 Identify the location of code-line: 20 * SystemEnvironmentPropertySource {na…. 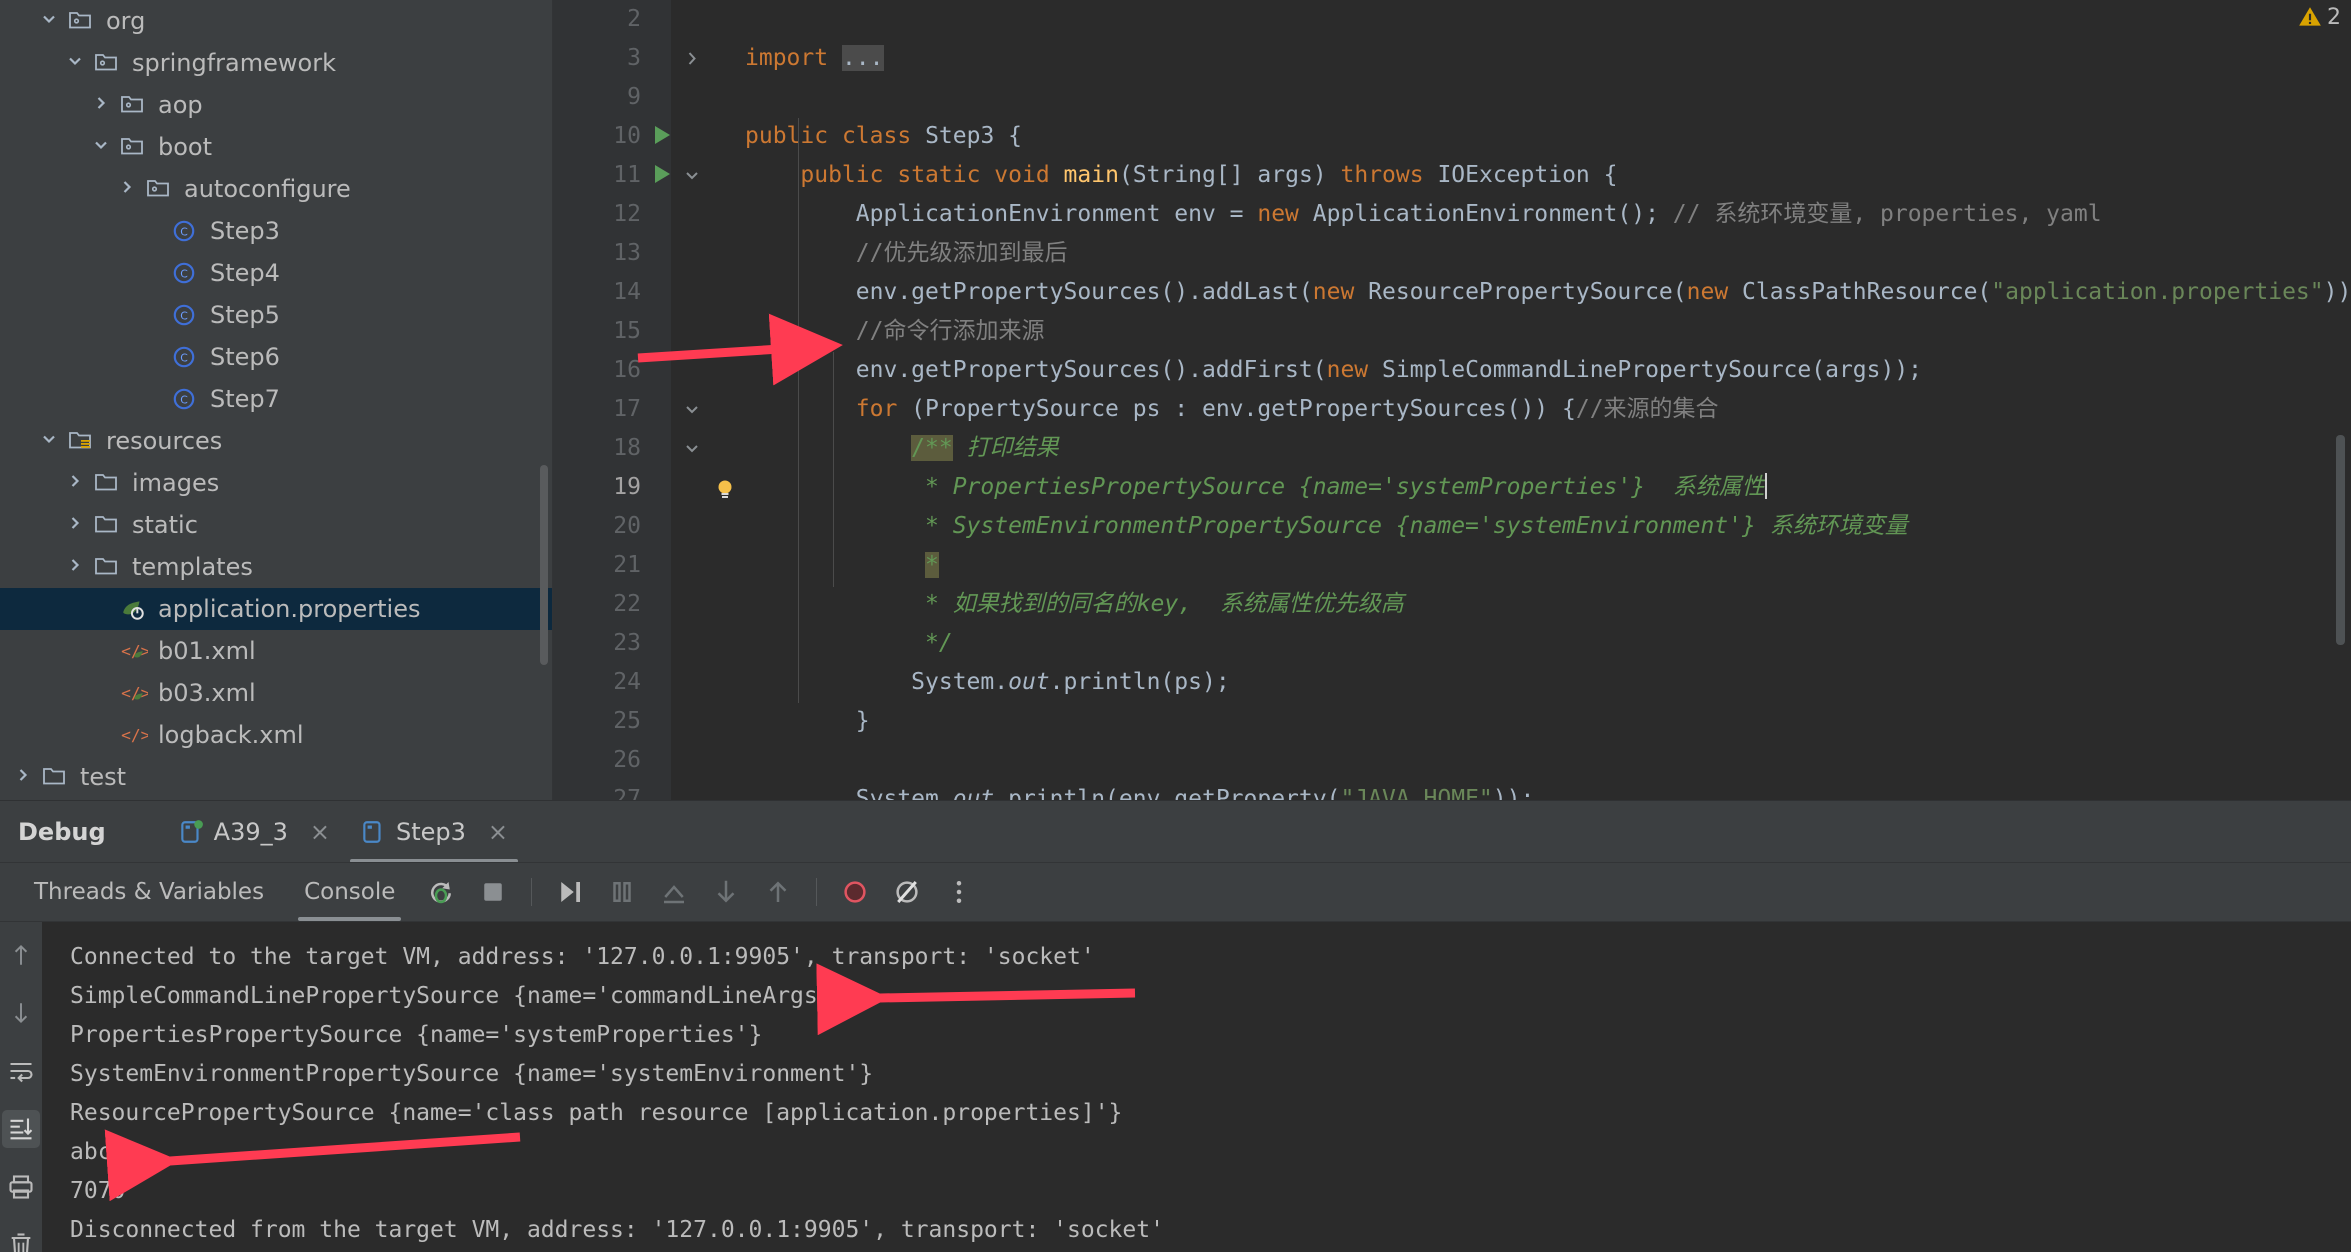
(1452, 526).